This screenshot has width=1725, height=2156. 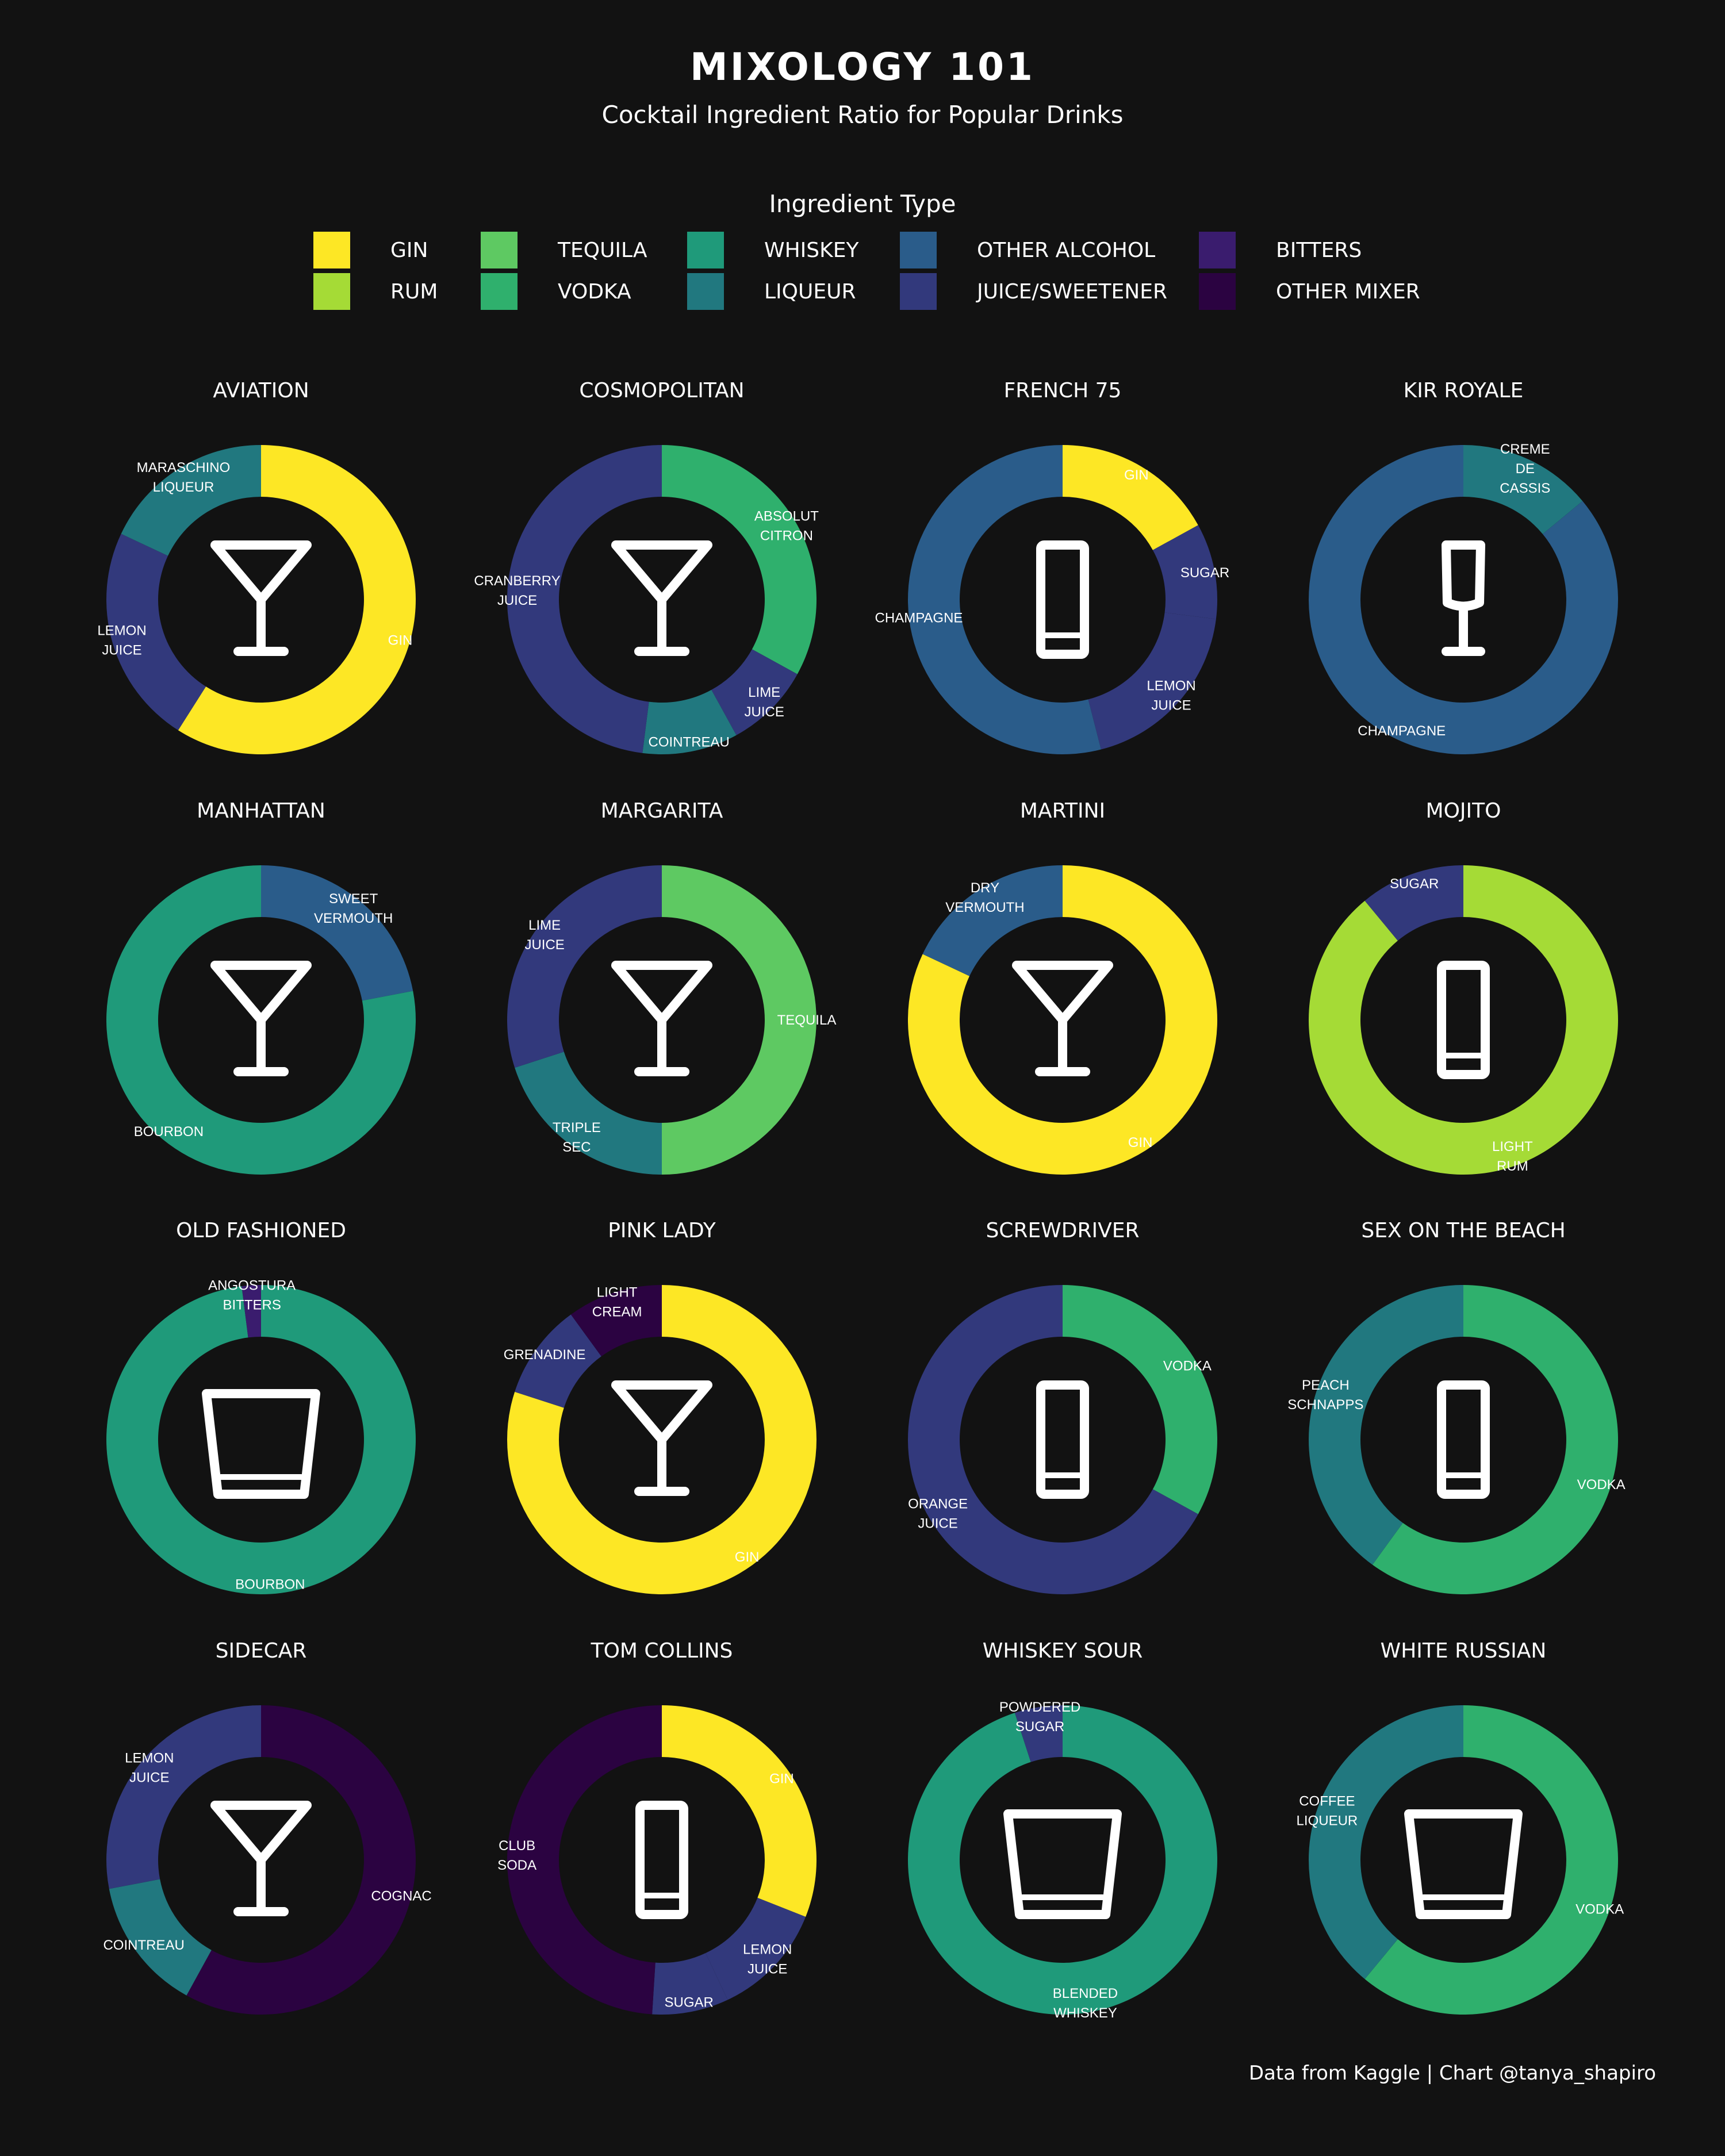 I want to click on donut-aviation: AVIATIONGINLEMON JUICEMARASCHINO LIQUEUR, so click(x=256, y=566).